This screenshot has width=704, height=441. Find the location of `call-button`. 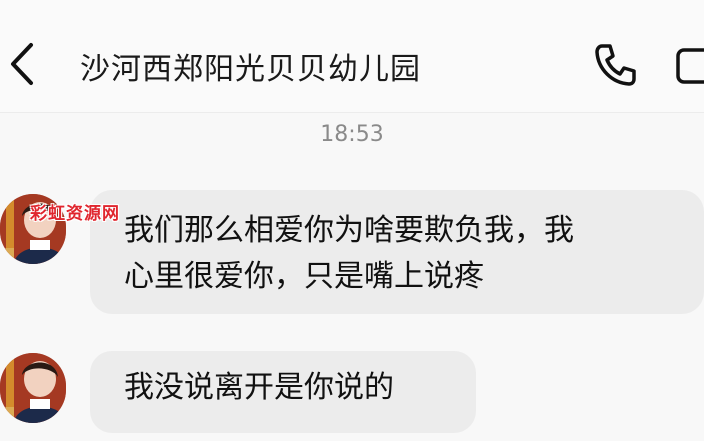

call-button is located at coordinates (615, 65).